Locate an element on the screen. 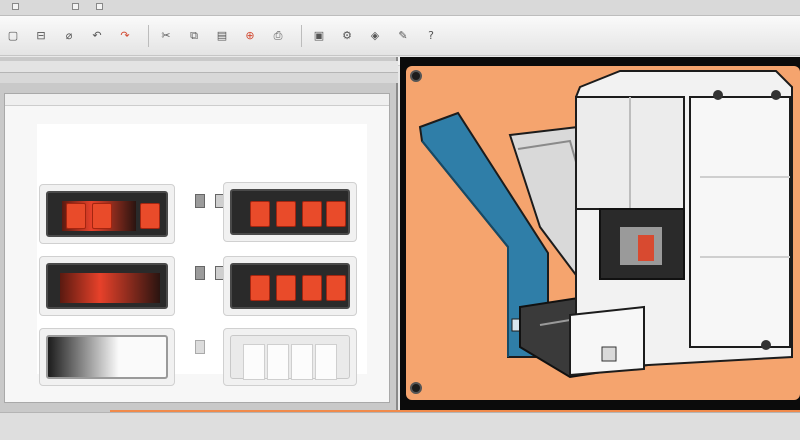 Image resolution: width=800 pixels, height=440 pixels. status-bar is located at coordinates (400, 426).